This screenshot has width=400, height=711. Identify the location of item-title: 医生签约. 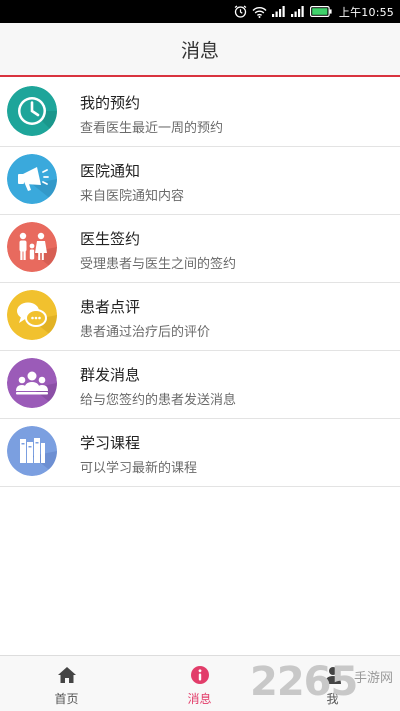
(110, 239).